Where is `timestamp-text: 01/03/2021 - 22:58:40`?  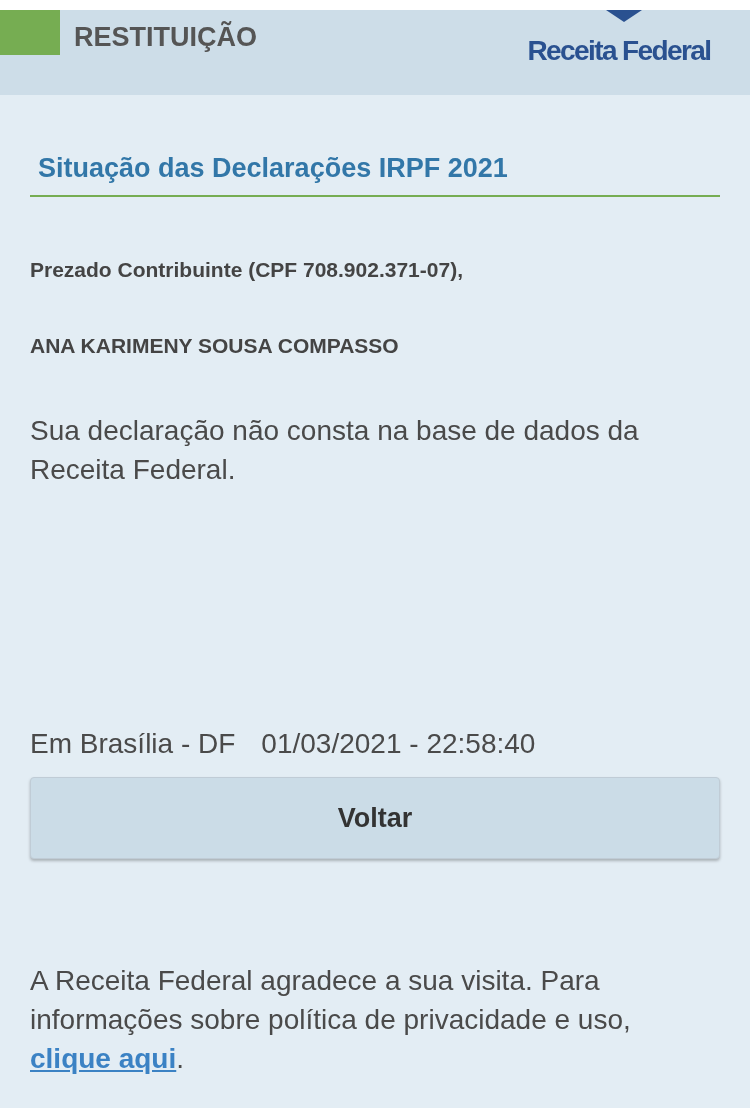
timestamp-text: 01/03/2021 - 22:58:40 is located at coordinates (398, 744).